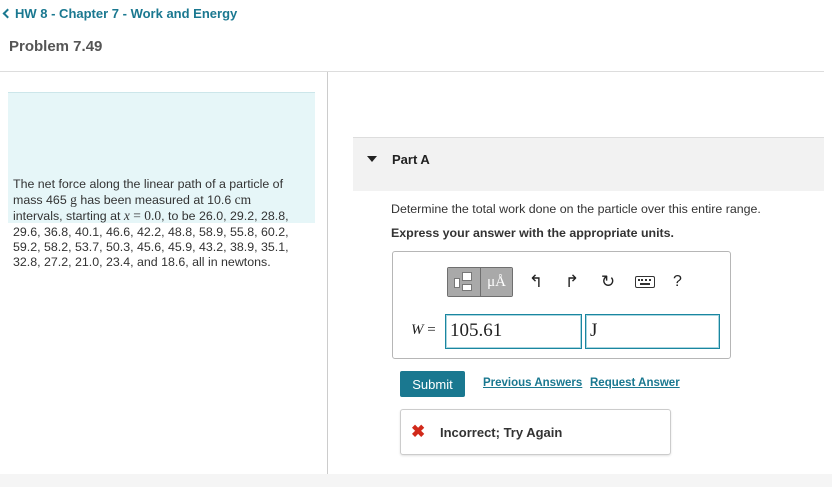 This screenshot has width=832, height=487. What do you see at coordinates (155, 200) in the screenshot?
I see `problem-text-2: has been measured at 10.6` at bounding box center [155, 200].